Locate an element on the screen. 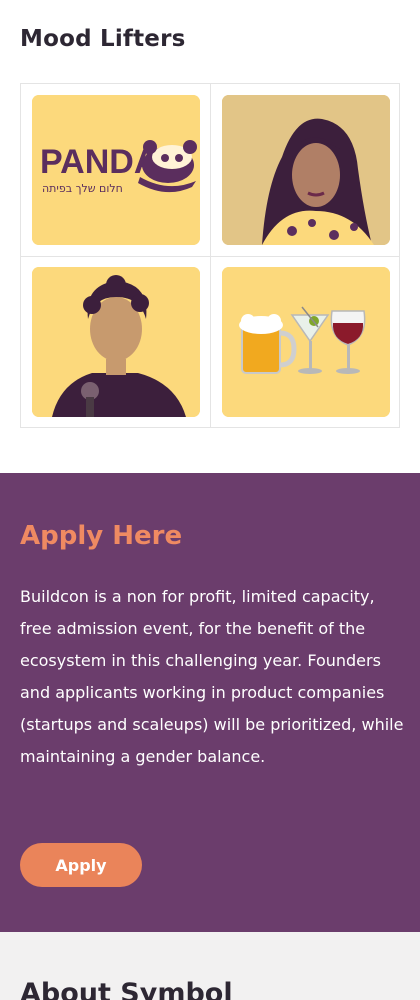 This screenshot has width=420, height=1000. drinks-tile is located at coordinates (306, 342).